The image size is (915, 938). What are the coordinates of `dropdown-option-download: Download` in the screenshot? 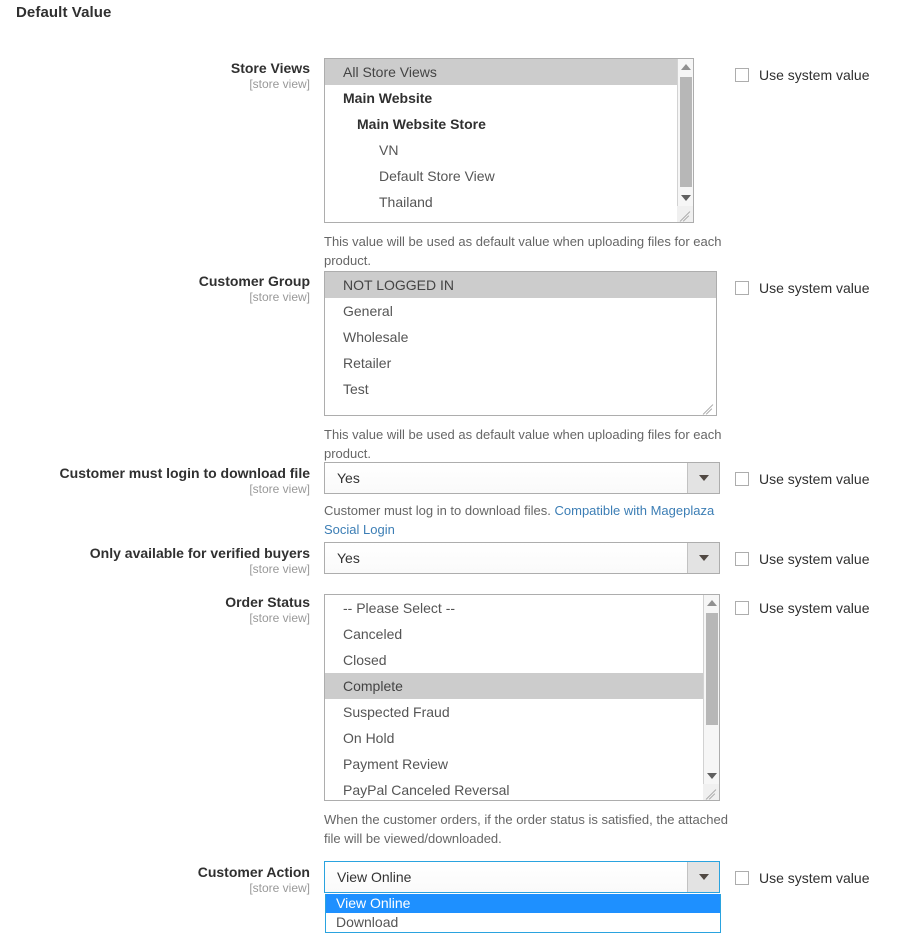 It's located at (523, 922).